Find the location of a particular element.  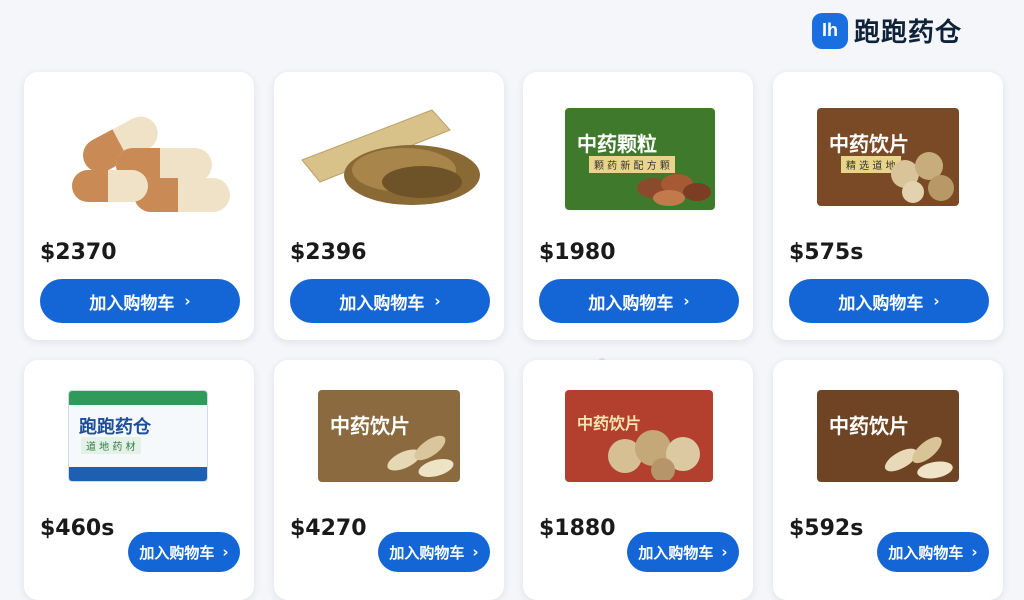

product-box: 中药饮片 精 选 道 地 is located at coordinates (888, 157).